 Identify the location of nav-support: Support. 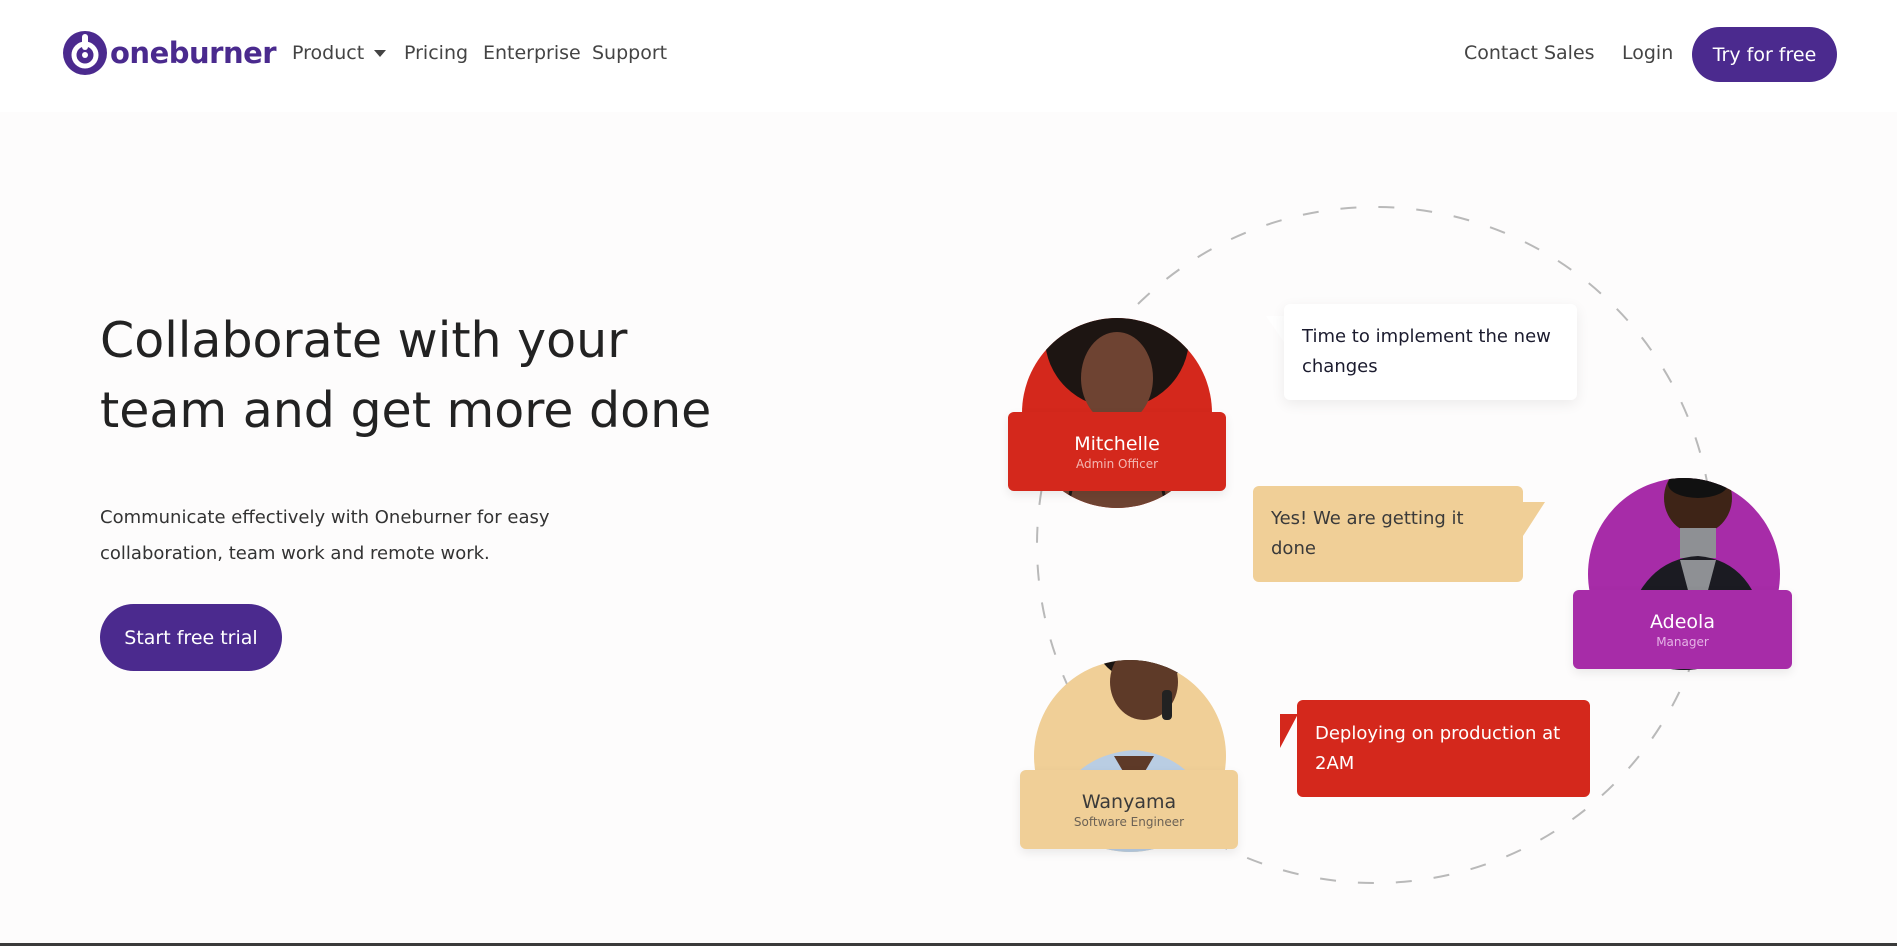
(629, 53).